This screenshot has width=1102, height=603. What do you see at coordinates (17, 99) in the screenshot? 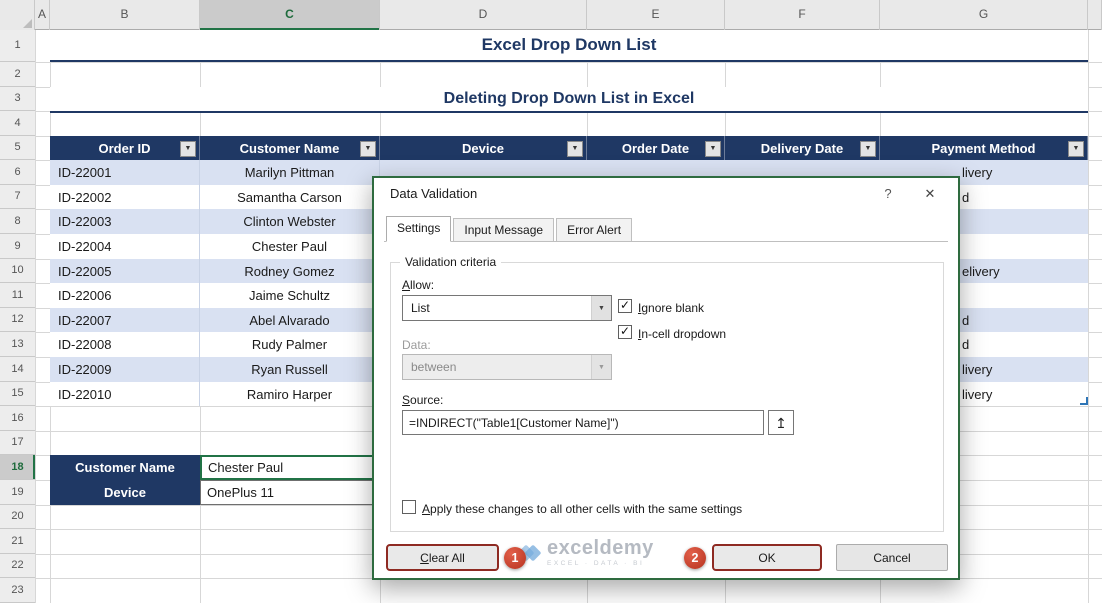
I see `row-header-3: 3` at bounding box center [17, 99].